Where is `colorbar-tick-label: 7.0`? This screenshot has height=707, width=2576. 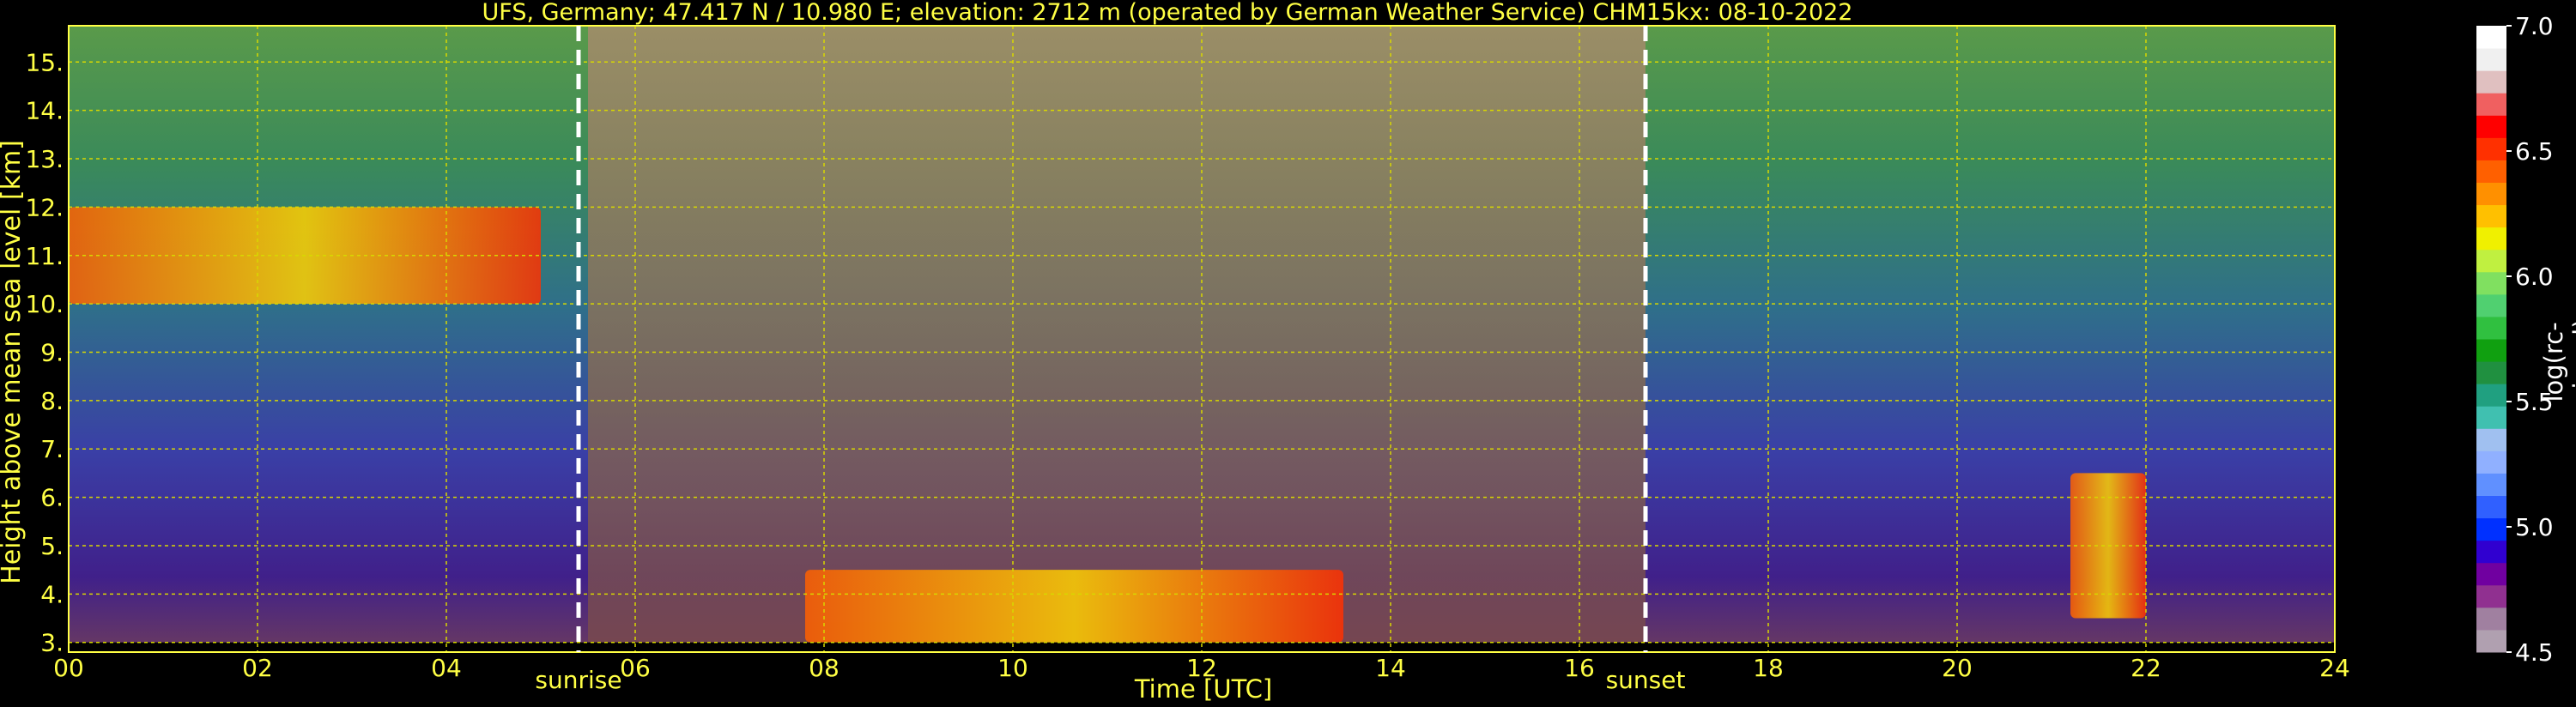
colorbar-tick-label: 7.0 is located at coordinates (2534, 26).